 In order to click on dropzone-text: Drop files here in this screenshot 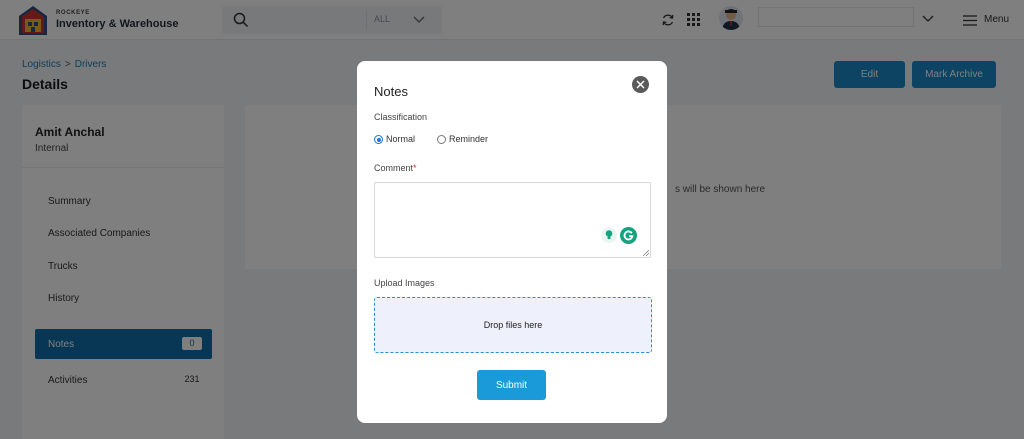, I will do `click(513, 325)`.